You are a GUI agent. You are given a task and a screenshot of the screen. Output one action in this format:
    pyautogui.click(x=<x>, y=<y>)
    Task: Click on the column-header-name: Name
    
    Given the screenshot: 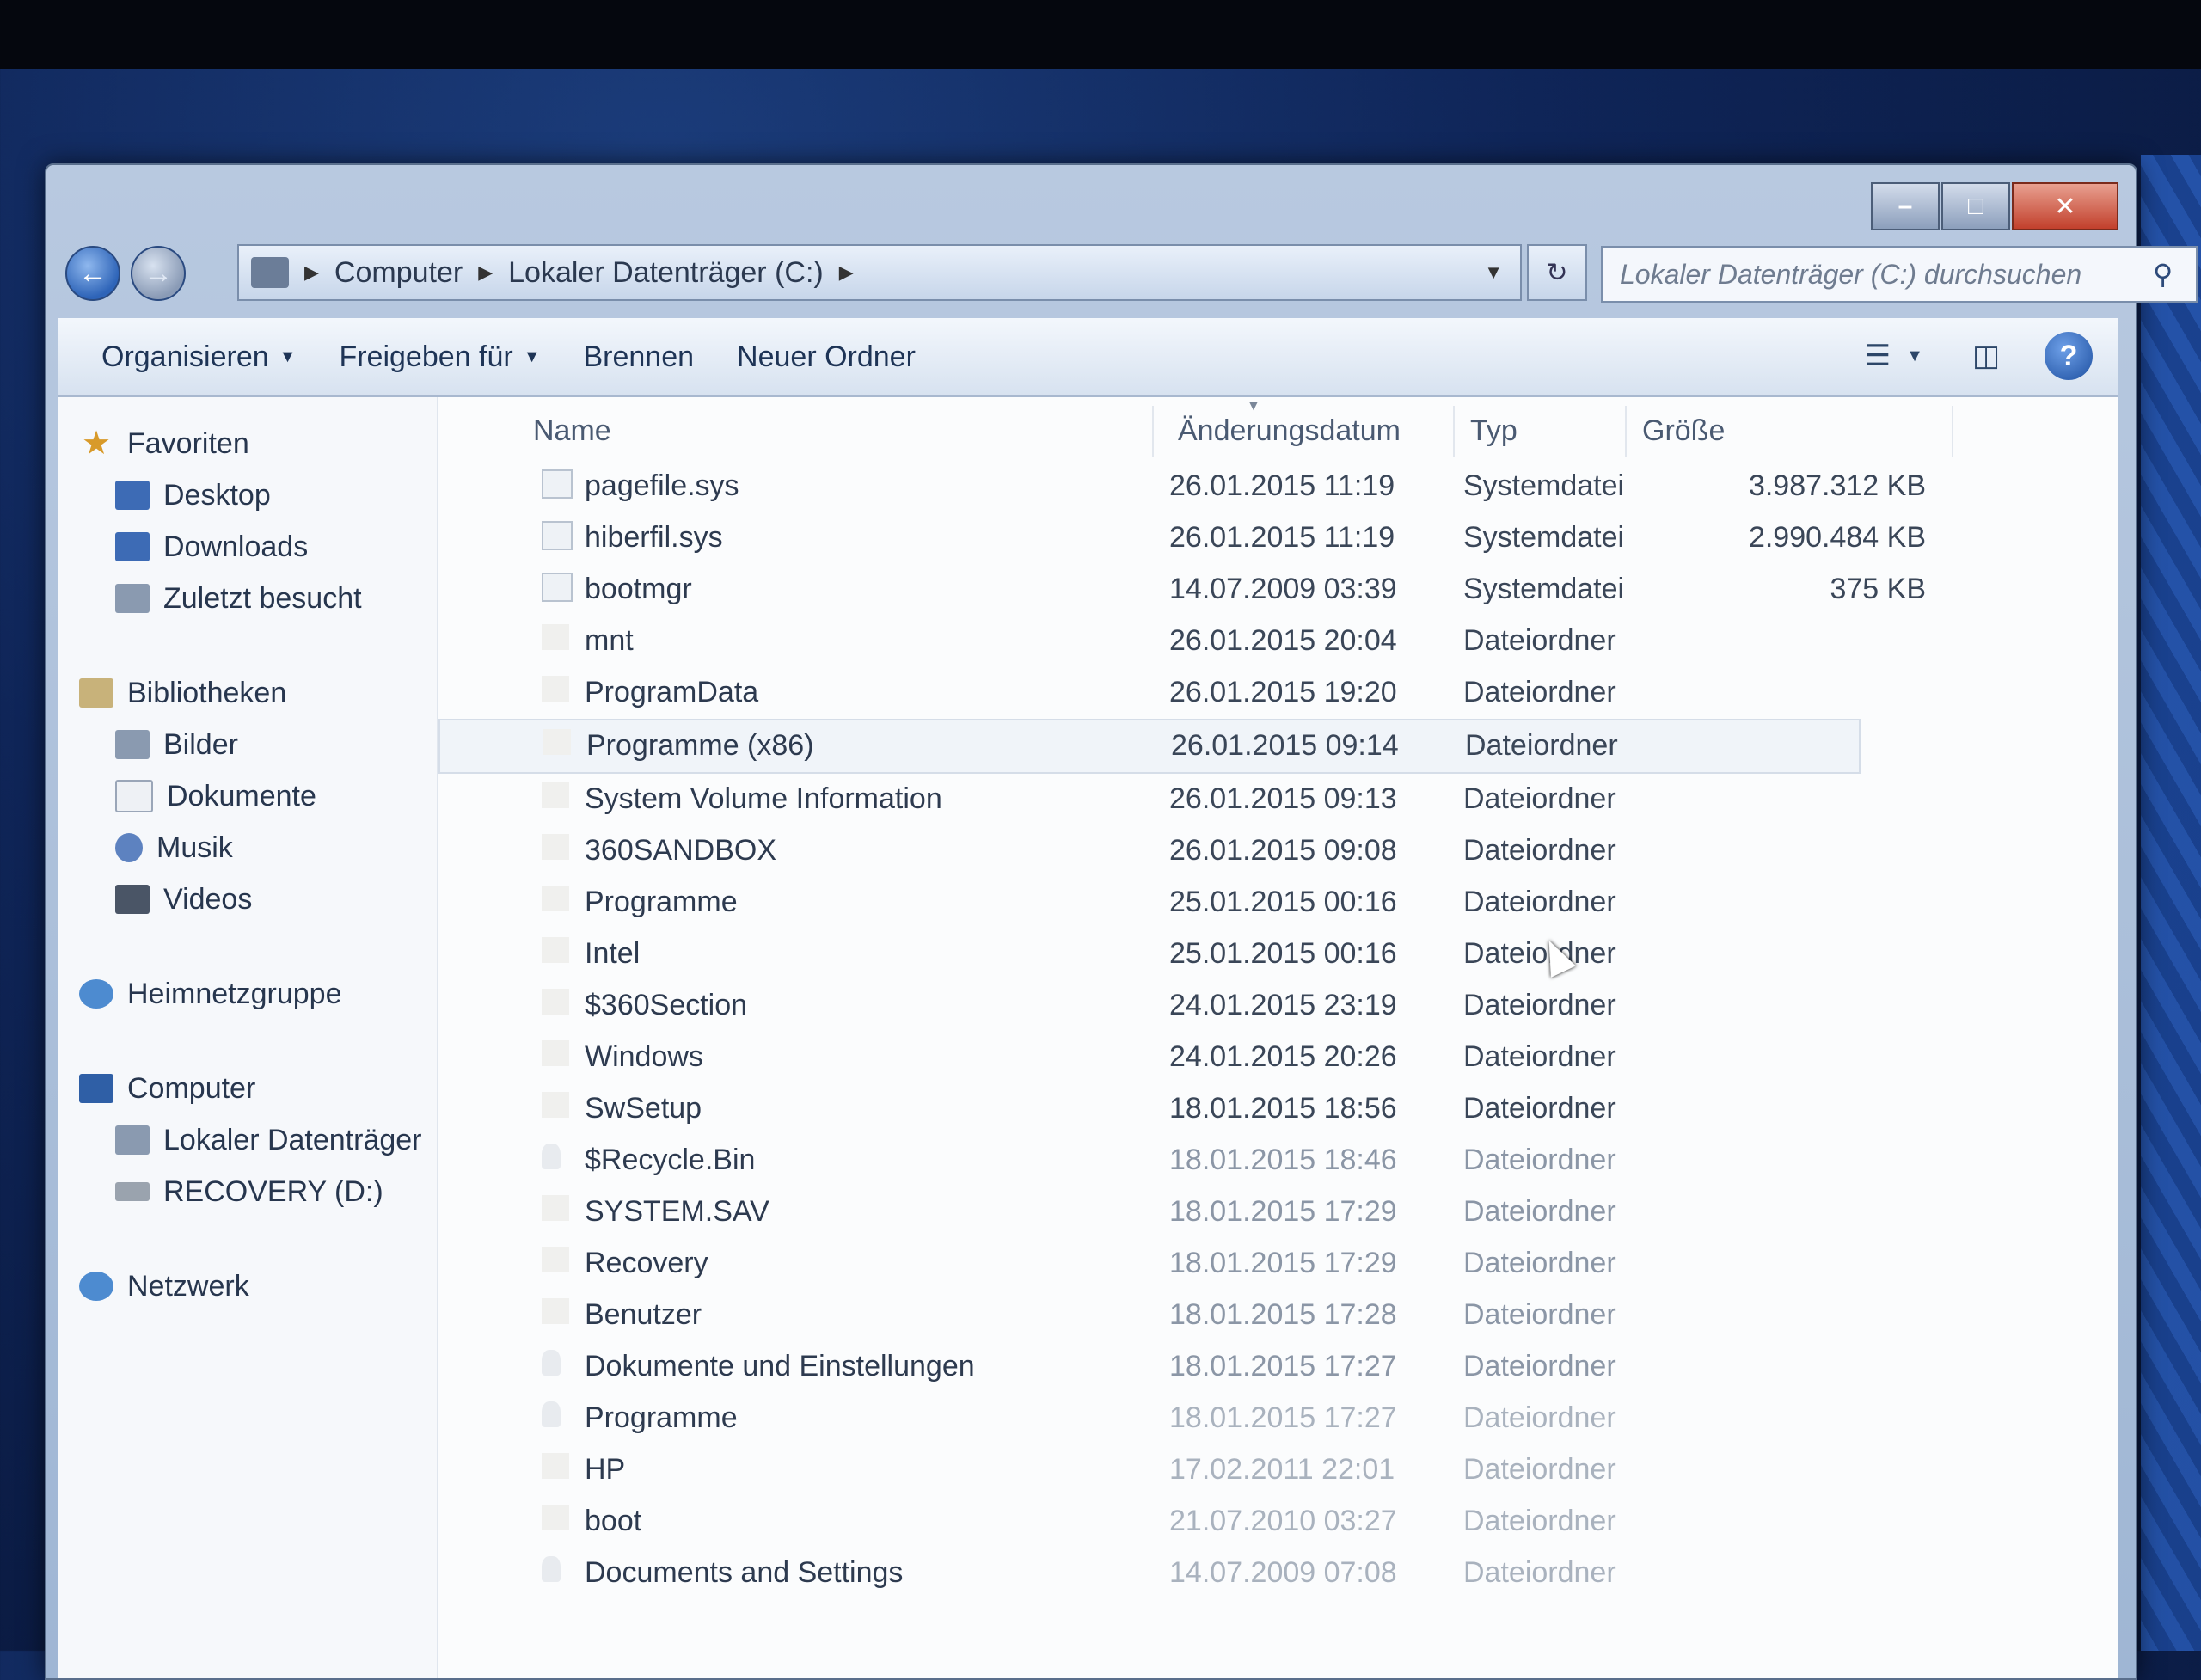 What is the action you would take?
    pyautogui.click(x=572, y=431)
    